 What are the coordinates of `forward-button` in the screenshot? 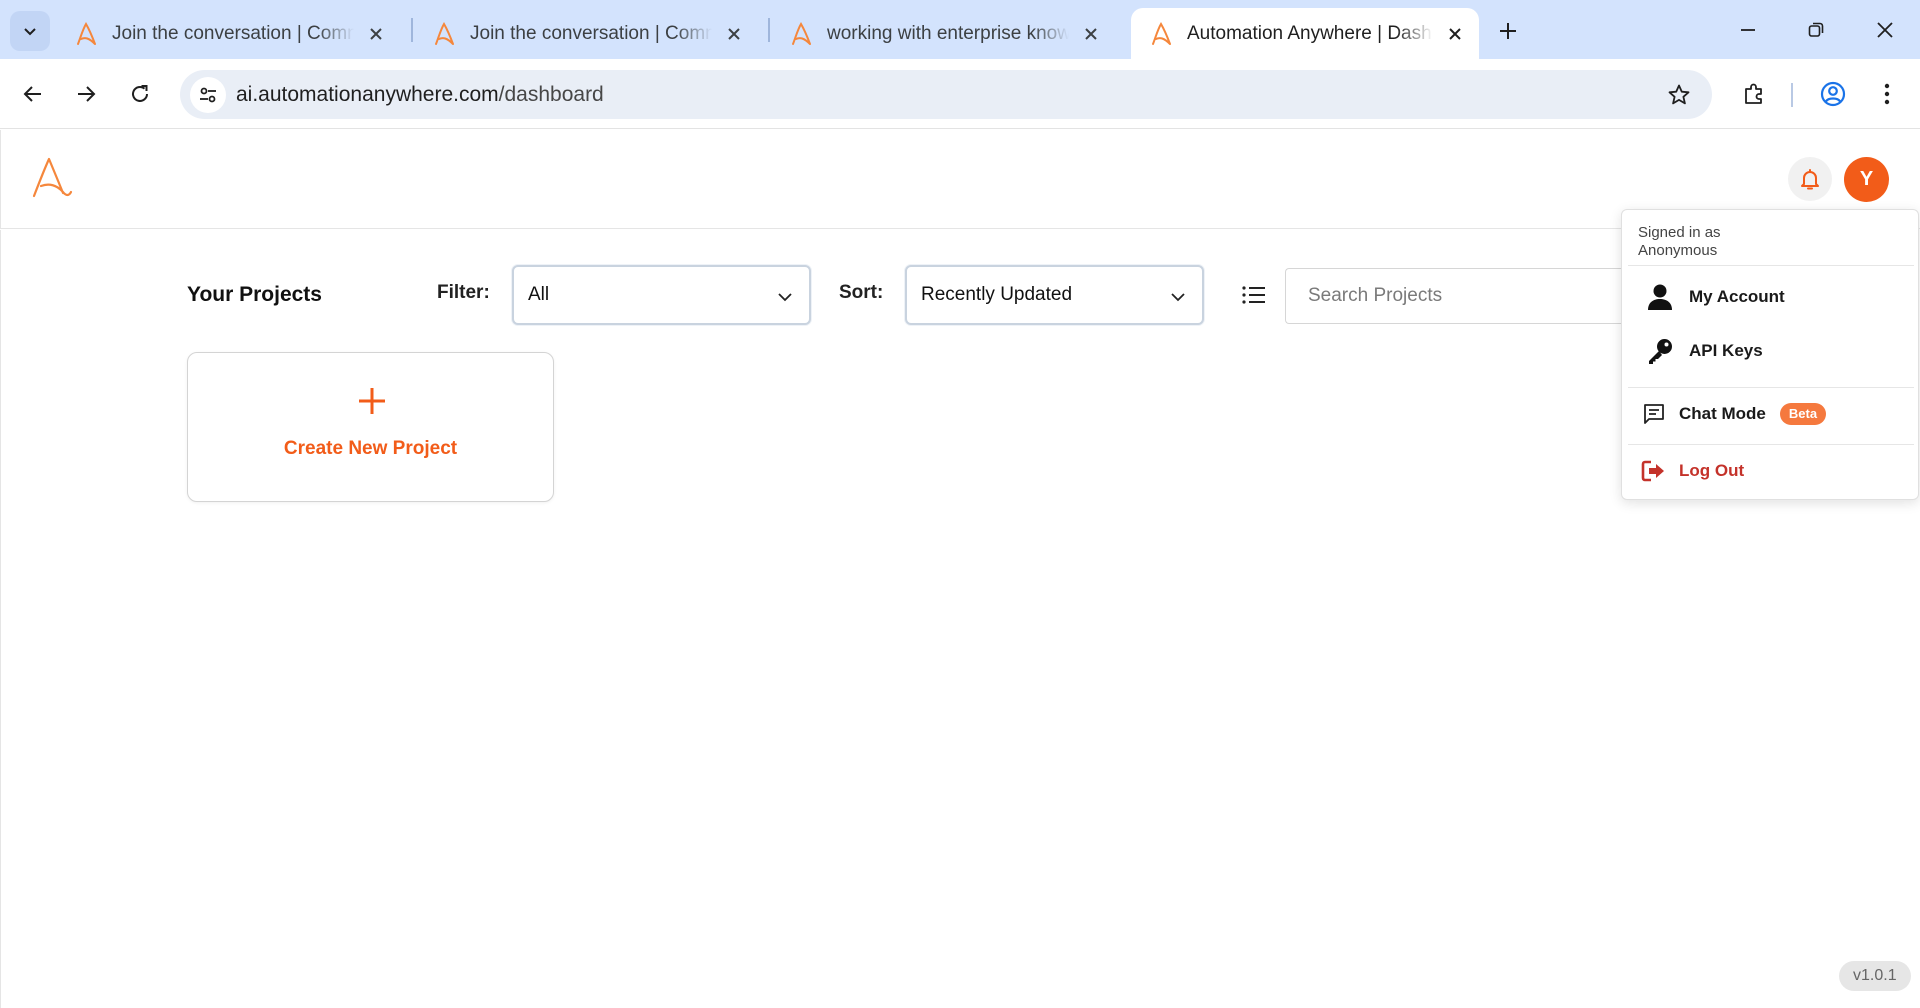 It's located at (86, 94).